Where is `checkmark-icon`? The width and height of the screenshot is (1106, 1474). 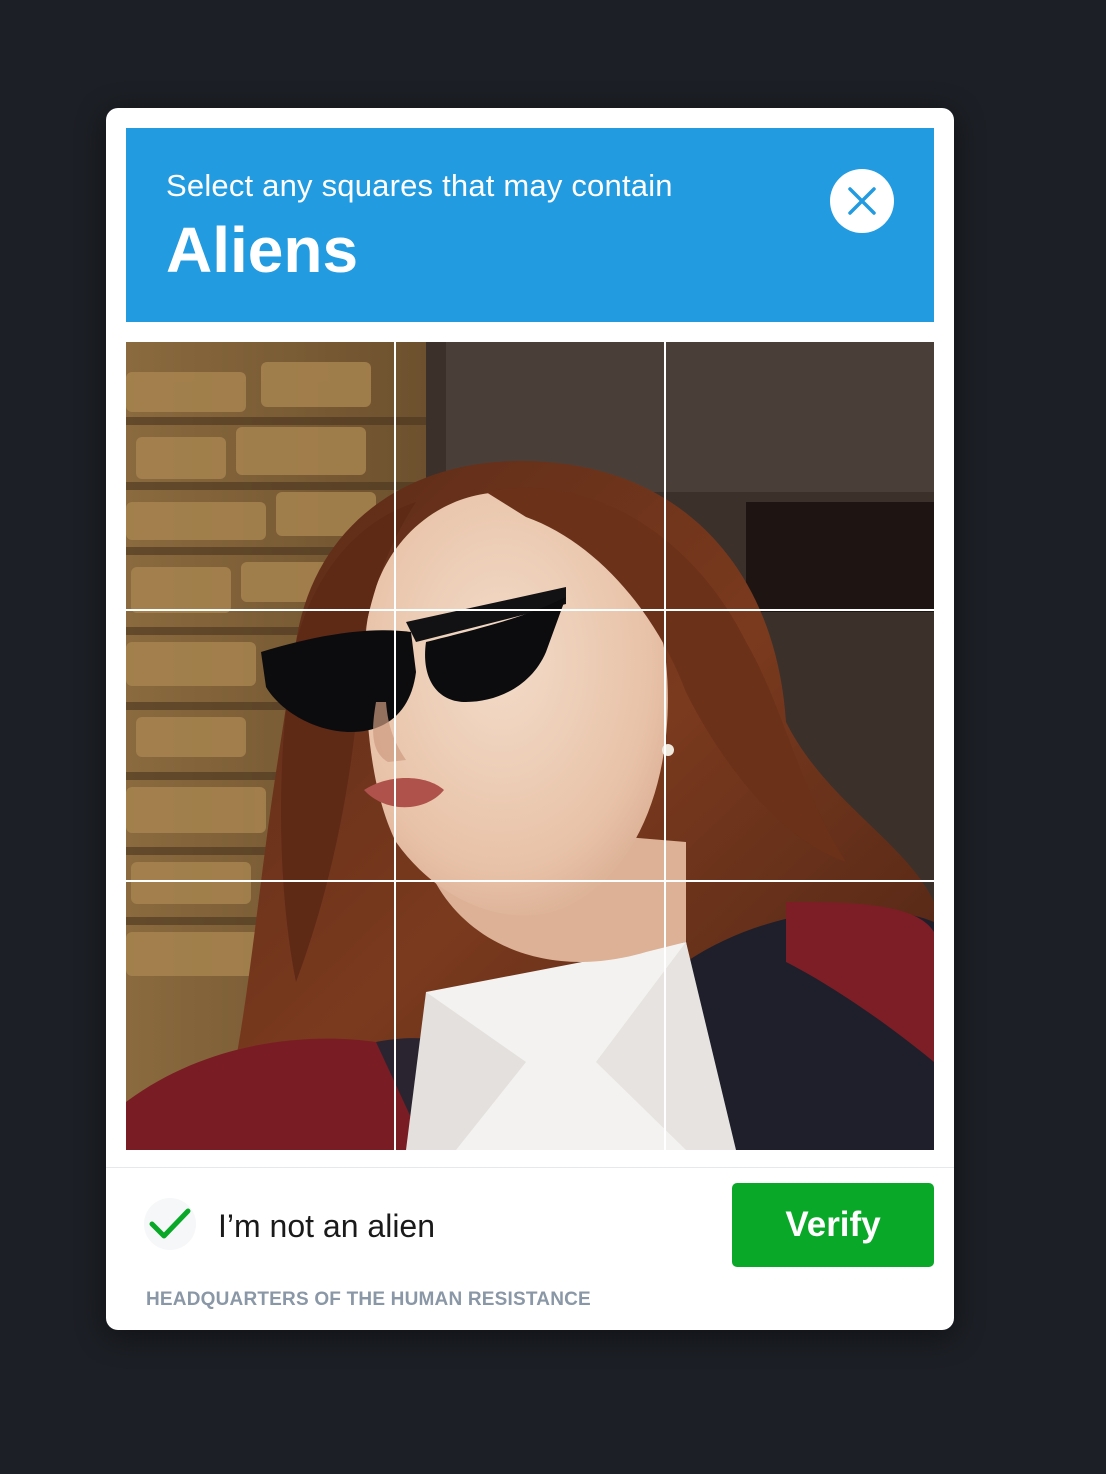
checkmark-icon is located at coordinates (170, 1223).